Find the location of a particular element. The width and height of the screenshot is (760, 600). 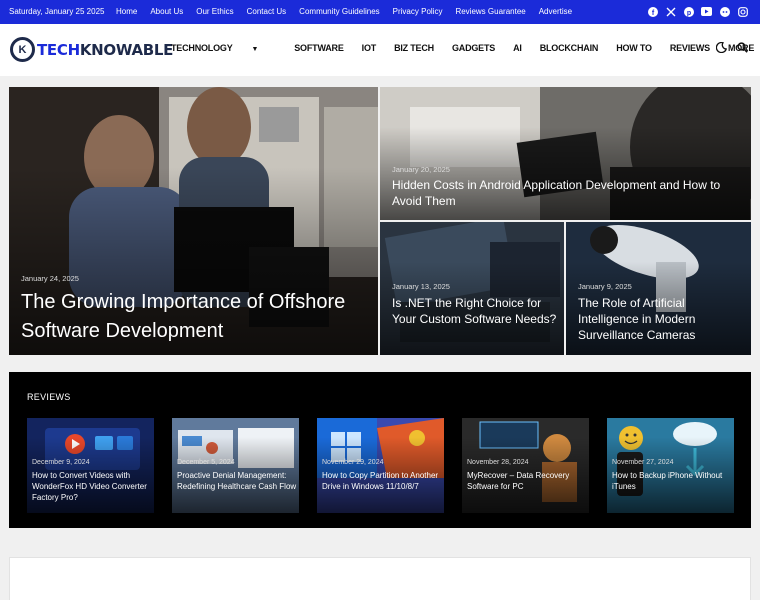

site-logo: K TECHKNOWABLE is located at coordinates (91, 49).